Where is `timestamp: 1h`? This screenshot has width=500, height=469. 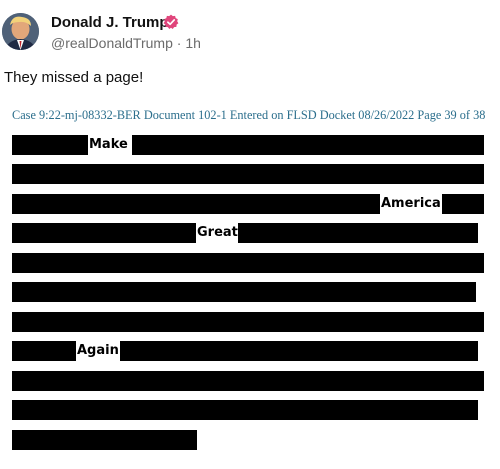 timestamp: 1h is located at coordinates (193, 43).